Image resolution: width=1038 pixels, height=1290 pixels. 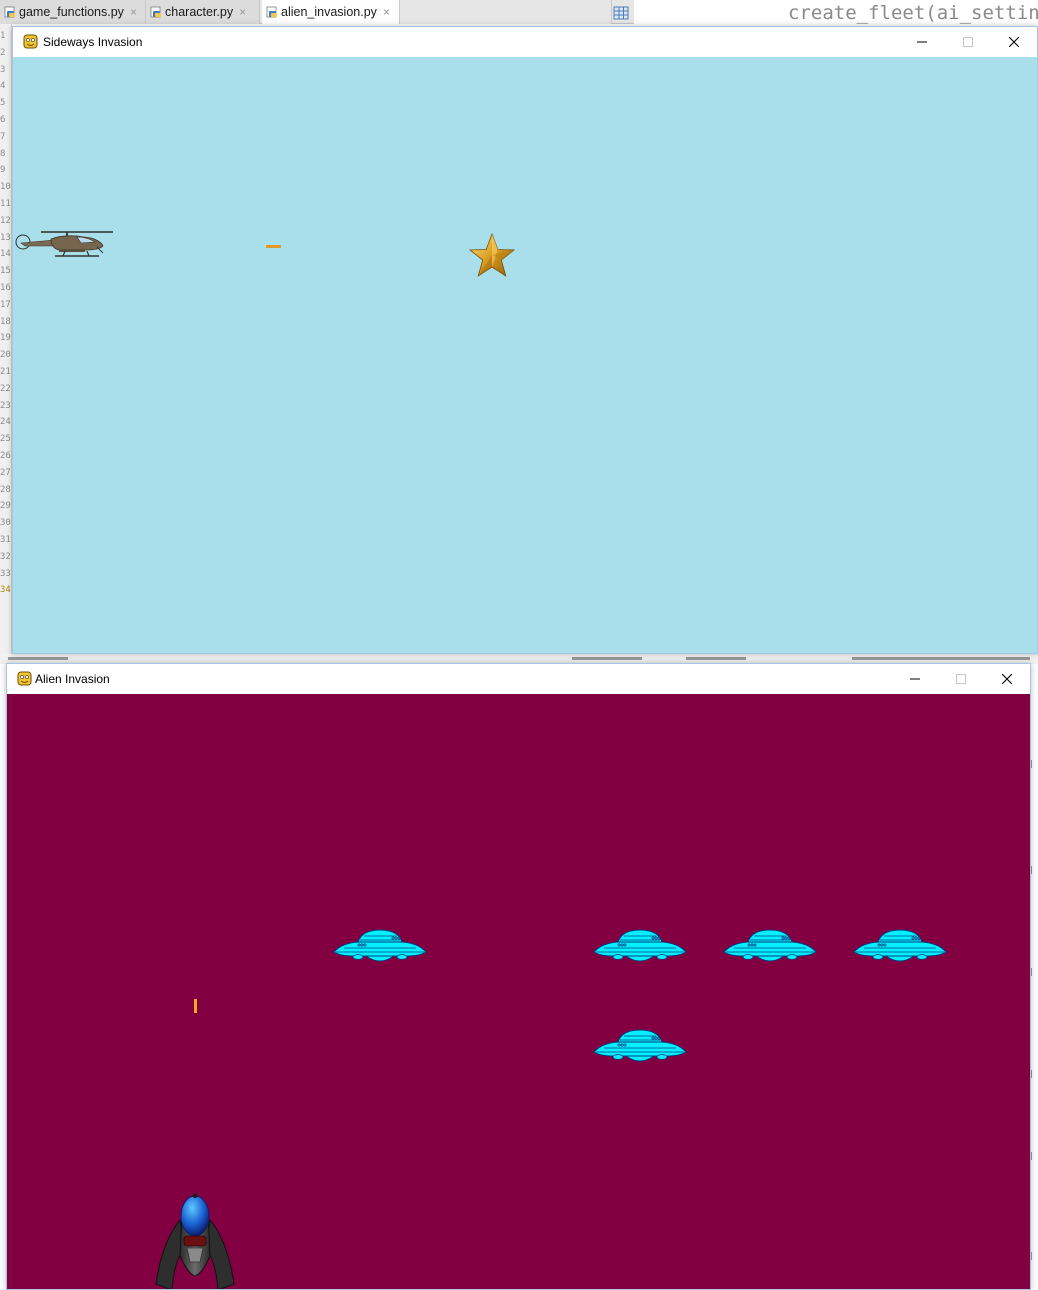 I want to click on line-number: 13, so click(x=5, y=237).